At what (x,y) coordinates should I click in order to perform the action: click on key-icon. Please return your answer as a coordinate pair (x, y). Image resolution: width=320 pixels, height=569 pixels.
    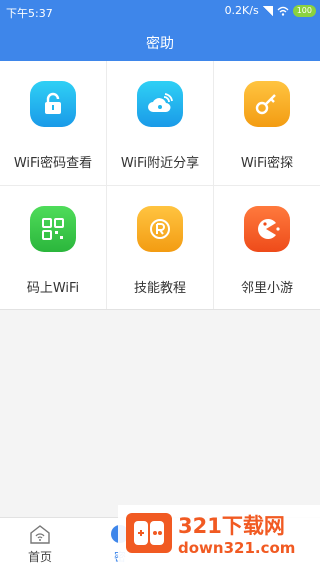
    Looking at the image, I should click on (267, 104).